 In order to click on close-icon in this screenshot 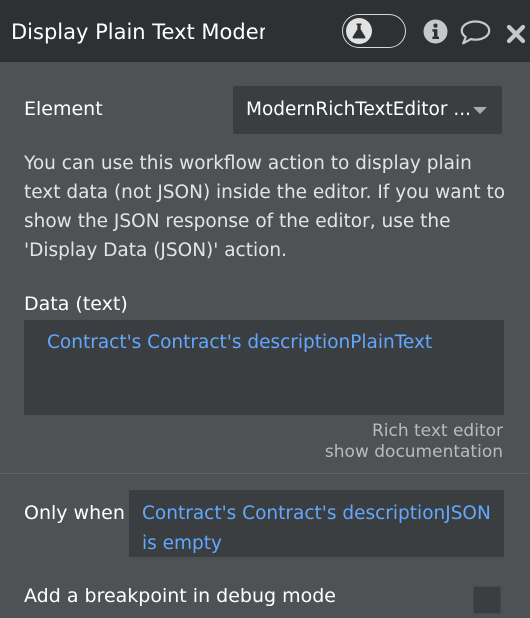, I will do `click(516, 34)`.